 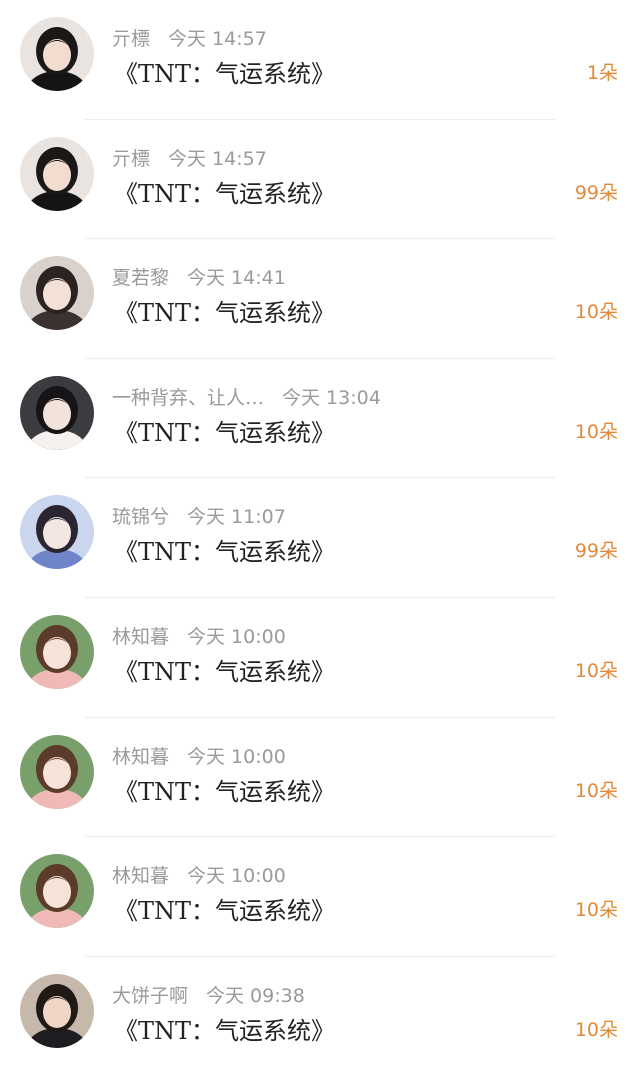 I want to click on item-meta: 琉锦兮 今天 11:07, so click(x=199, y=515).